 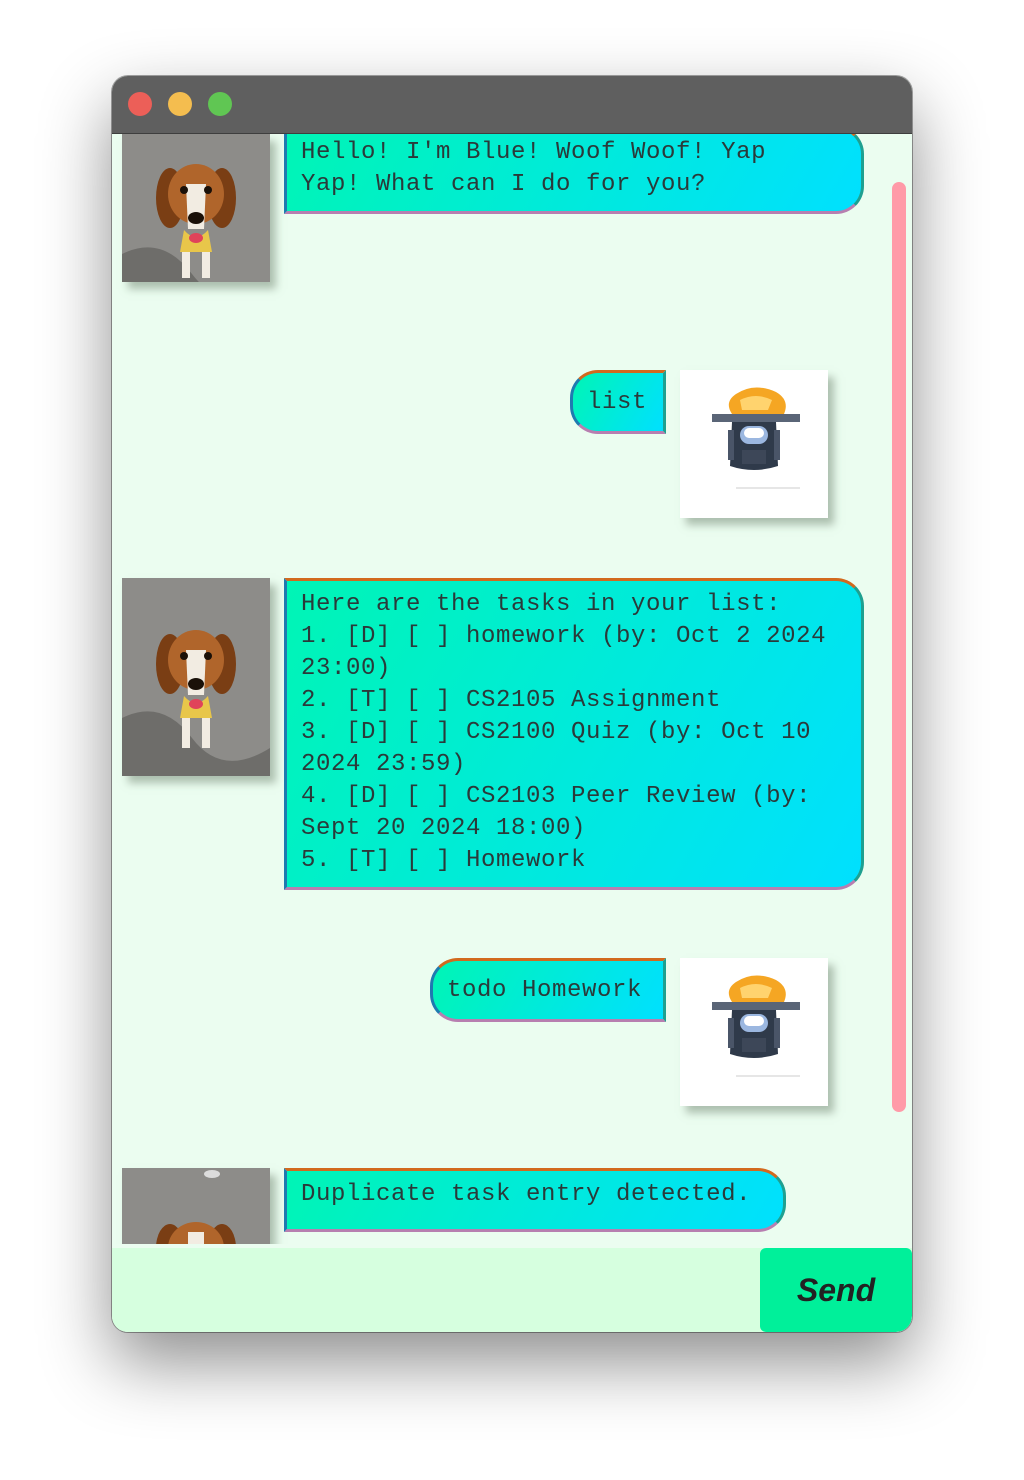 What do you see at coordinates (618, 402) in the screenshot?
I see `user-message-bubble: list` at bounding box center [618, 402].